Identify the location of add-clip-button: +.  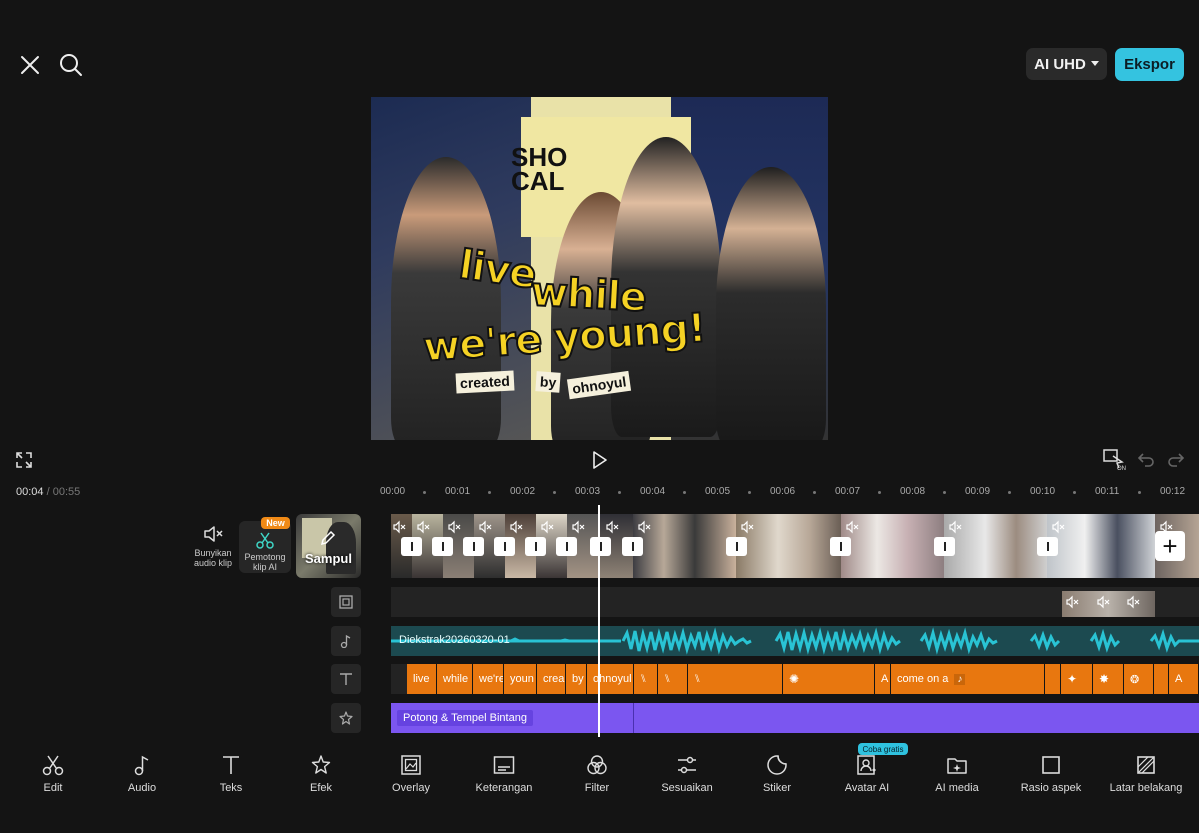
(1170, 546).